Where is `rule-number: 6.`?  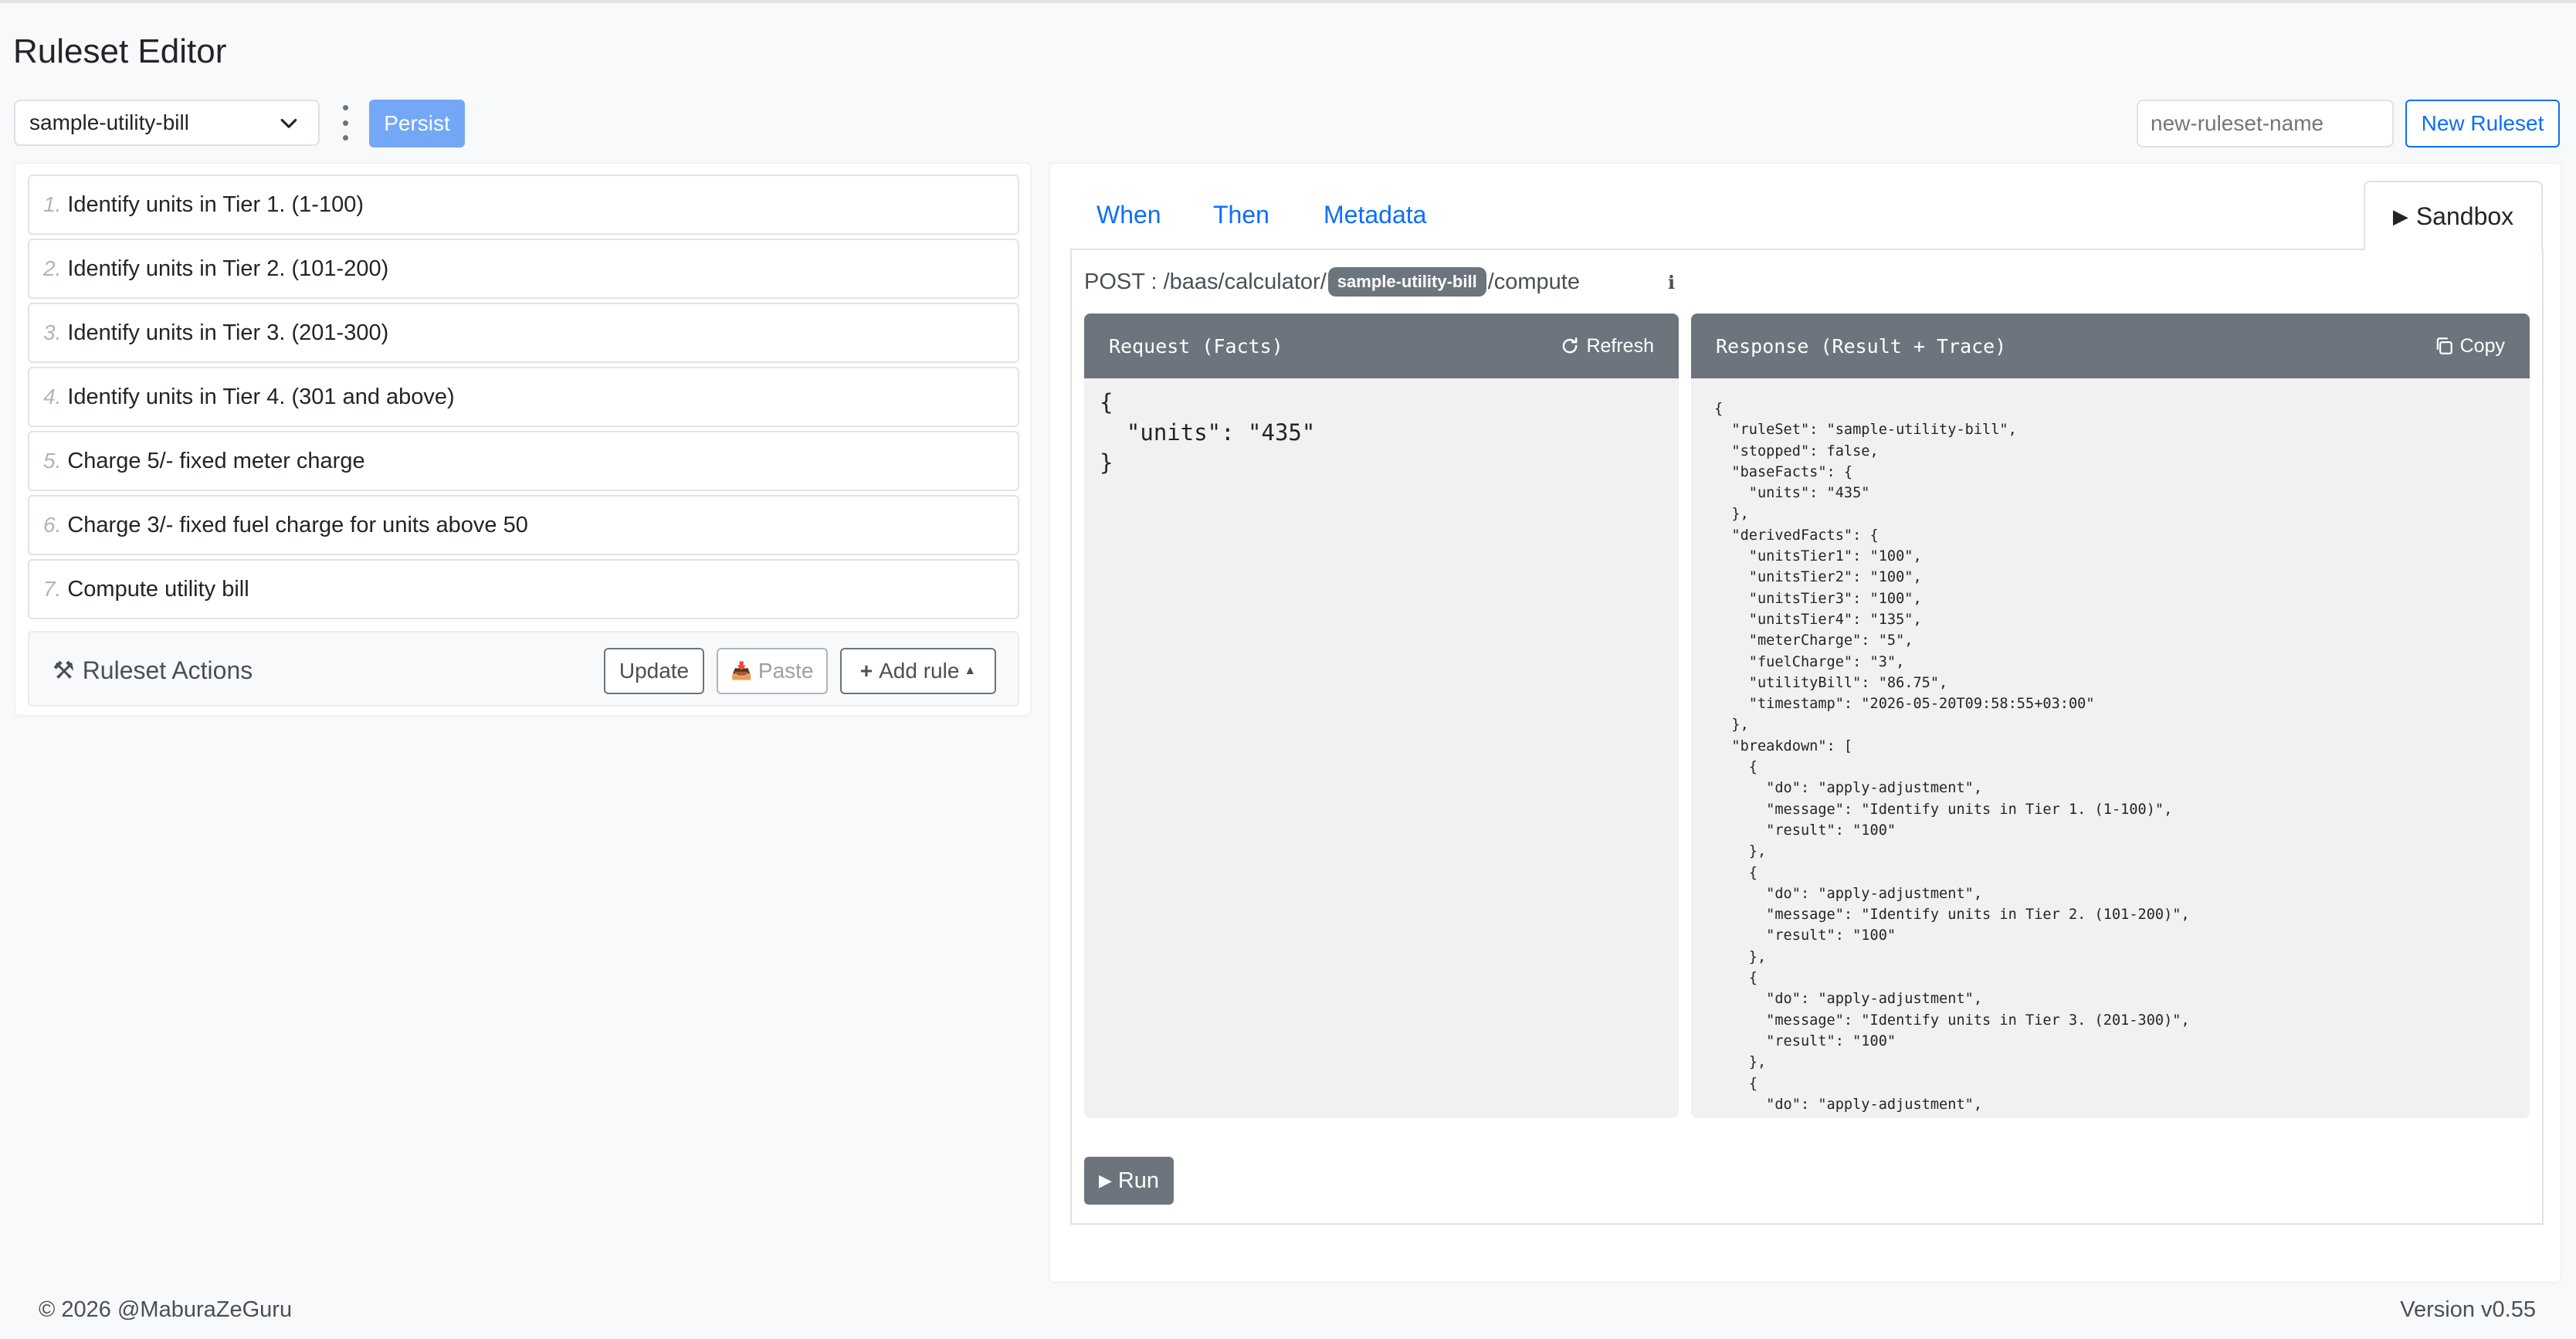
rule-number: 6. is located at coordinates (52, 525).